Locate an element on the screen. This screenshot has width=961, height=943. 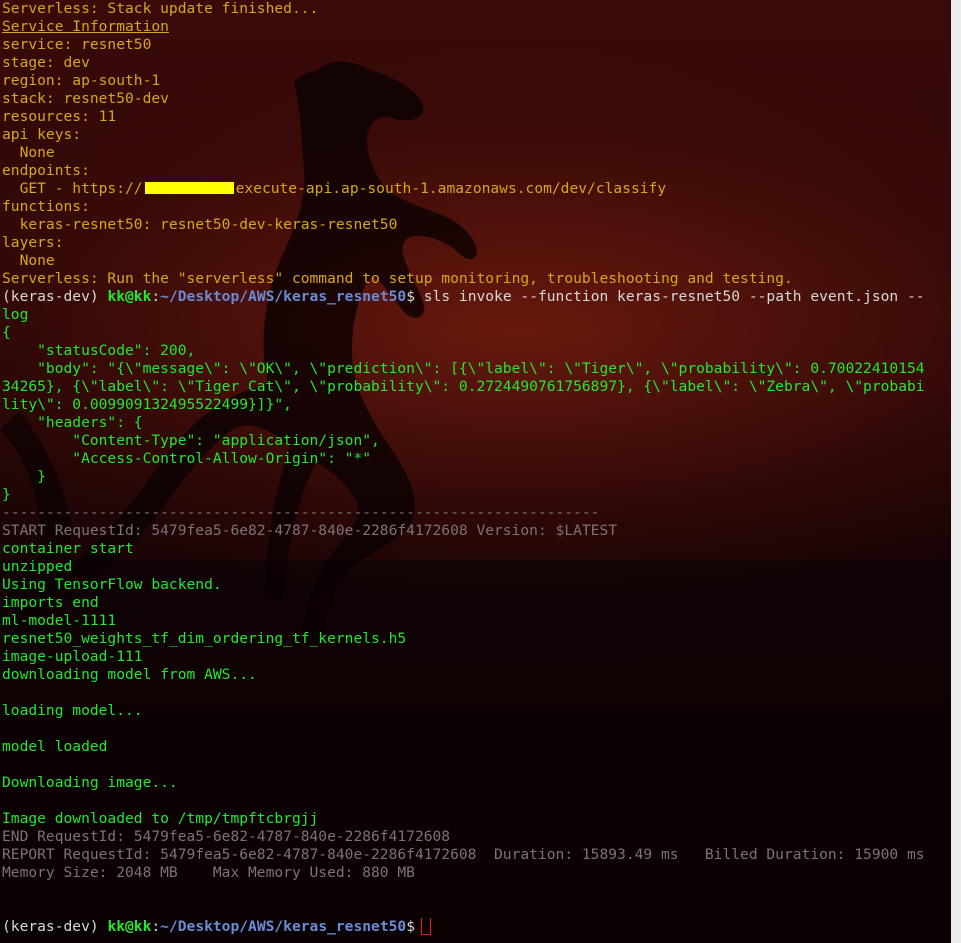
output-line: unzipped is located at coordinates (37, 566).